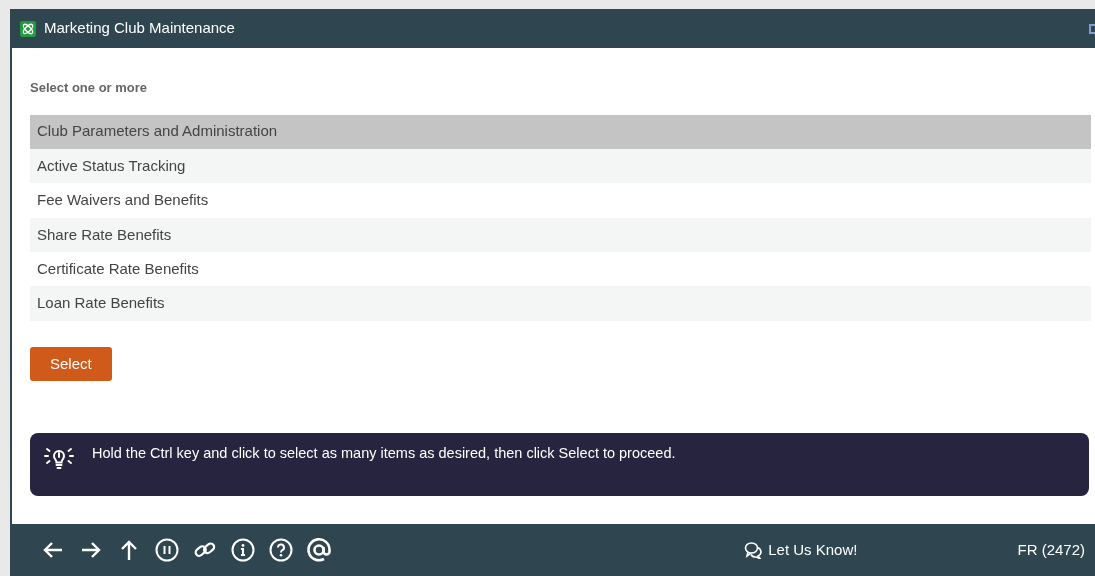 This screenshot has width=1095, height=576. I want to click on user-code: FR (2472), so click(1051, 549).